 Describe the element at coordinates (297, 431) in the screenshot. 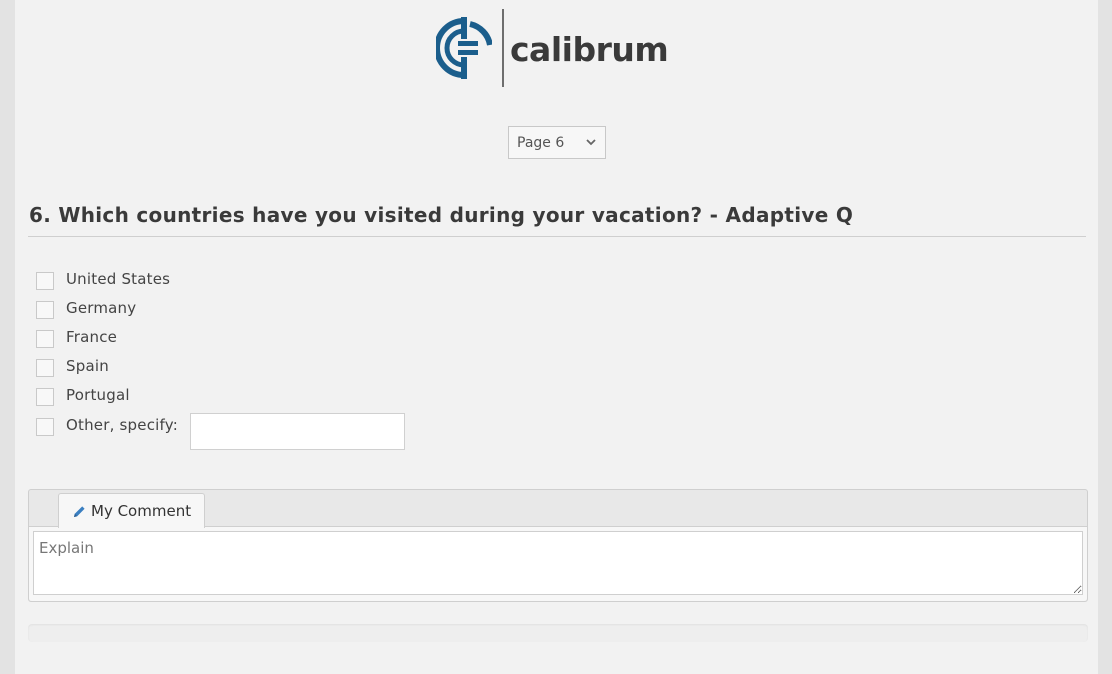

I see `other-specify-input` at that location.